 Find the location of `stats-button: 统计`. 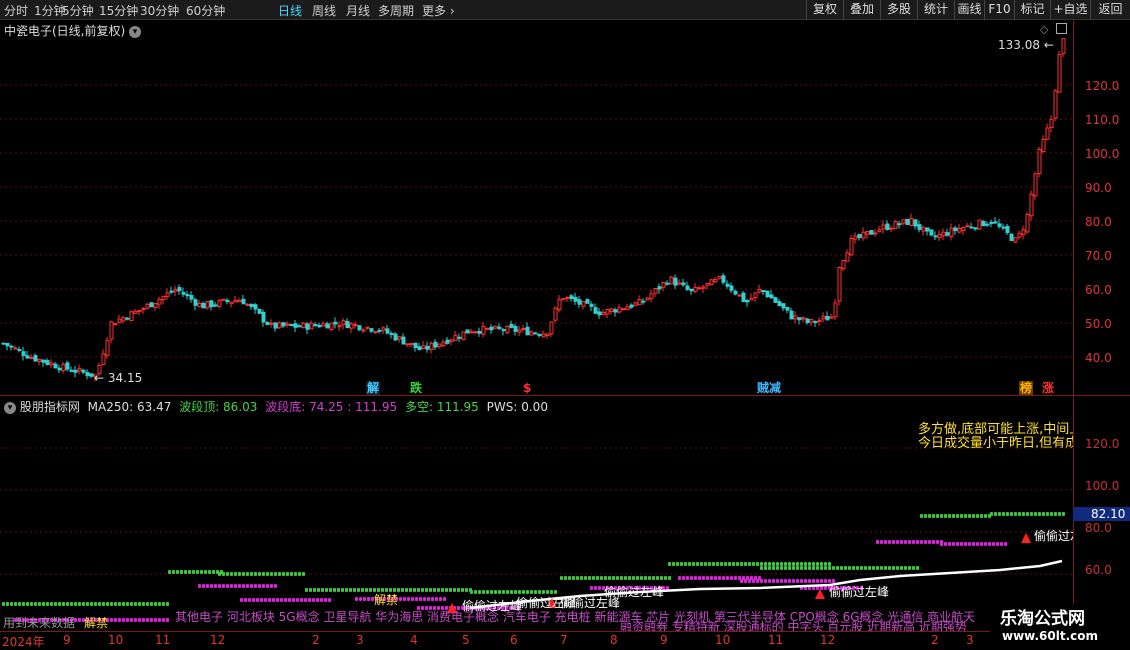

stats-button: 统计 is located at coordinates (935, 10).